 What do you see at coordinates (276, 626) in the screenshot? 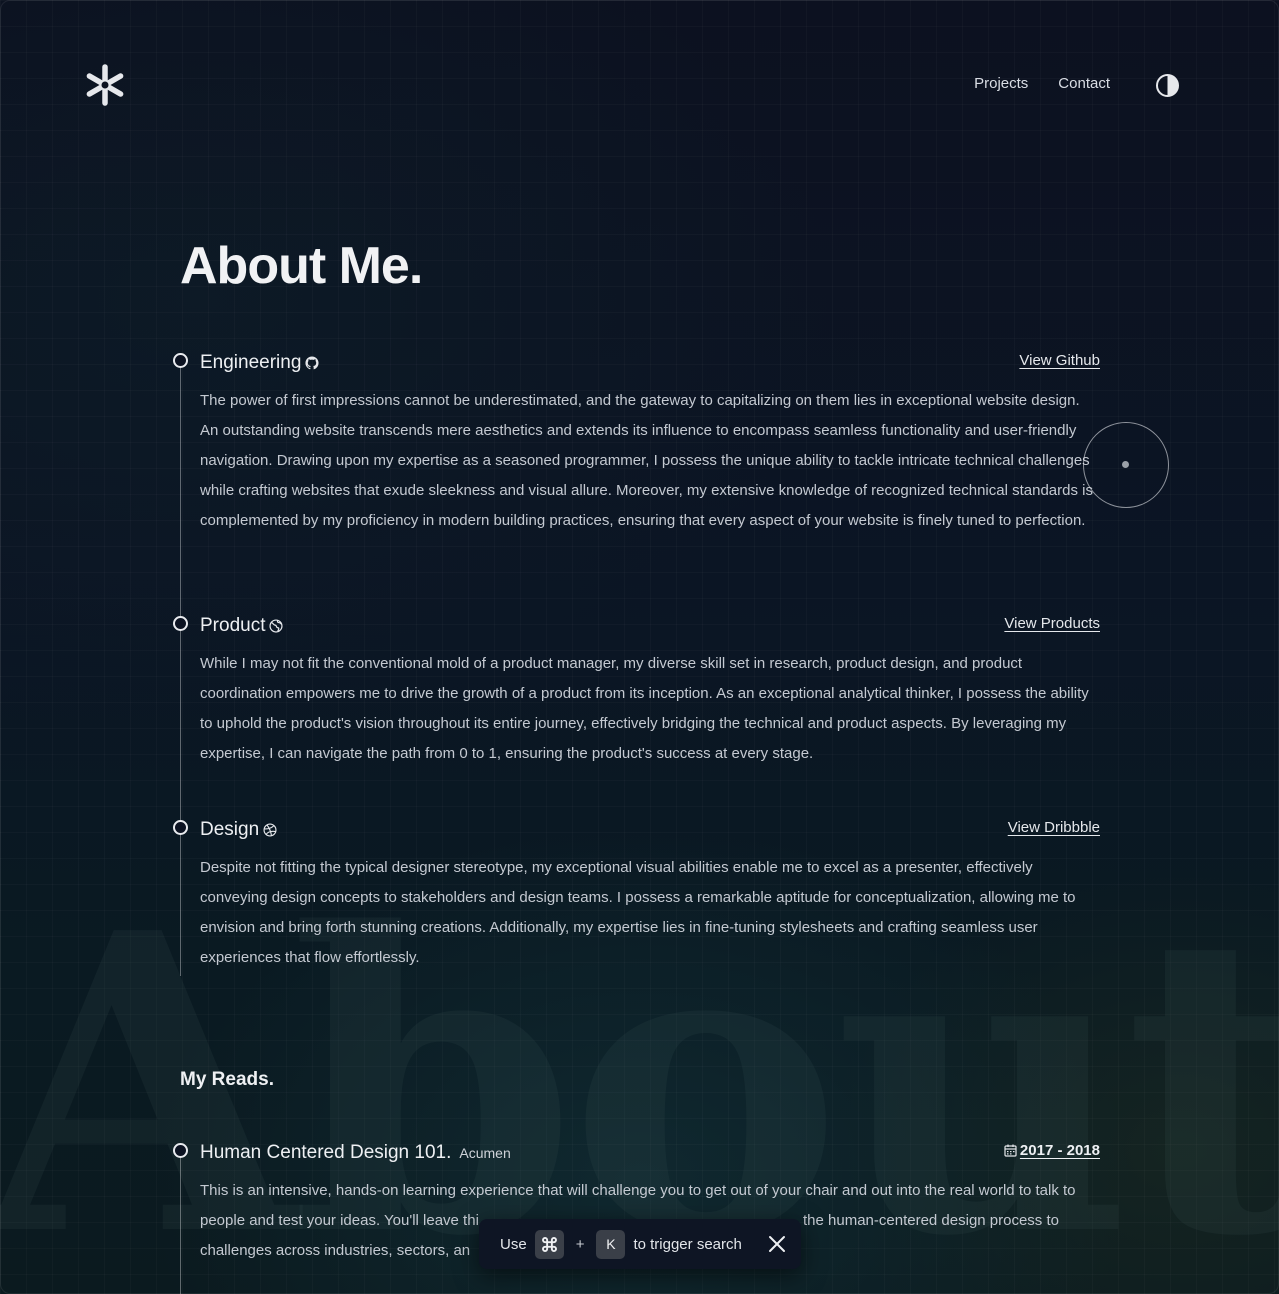
I see `globe-icon` at bounding box center [276, 626].